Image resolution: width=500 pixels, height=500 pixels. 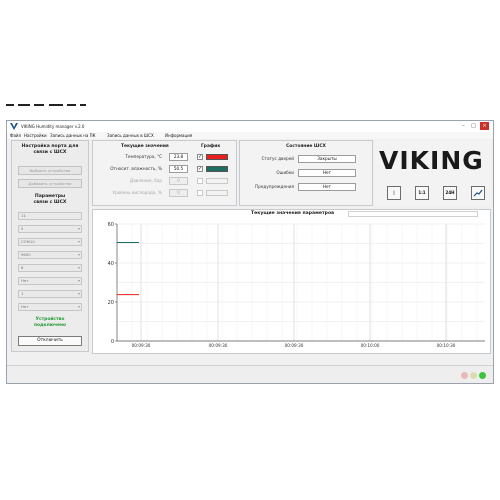 I want to click on port-param-select: 5 ▾, so click(x=50, y=229).